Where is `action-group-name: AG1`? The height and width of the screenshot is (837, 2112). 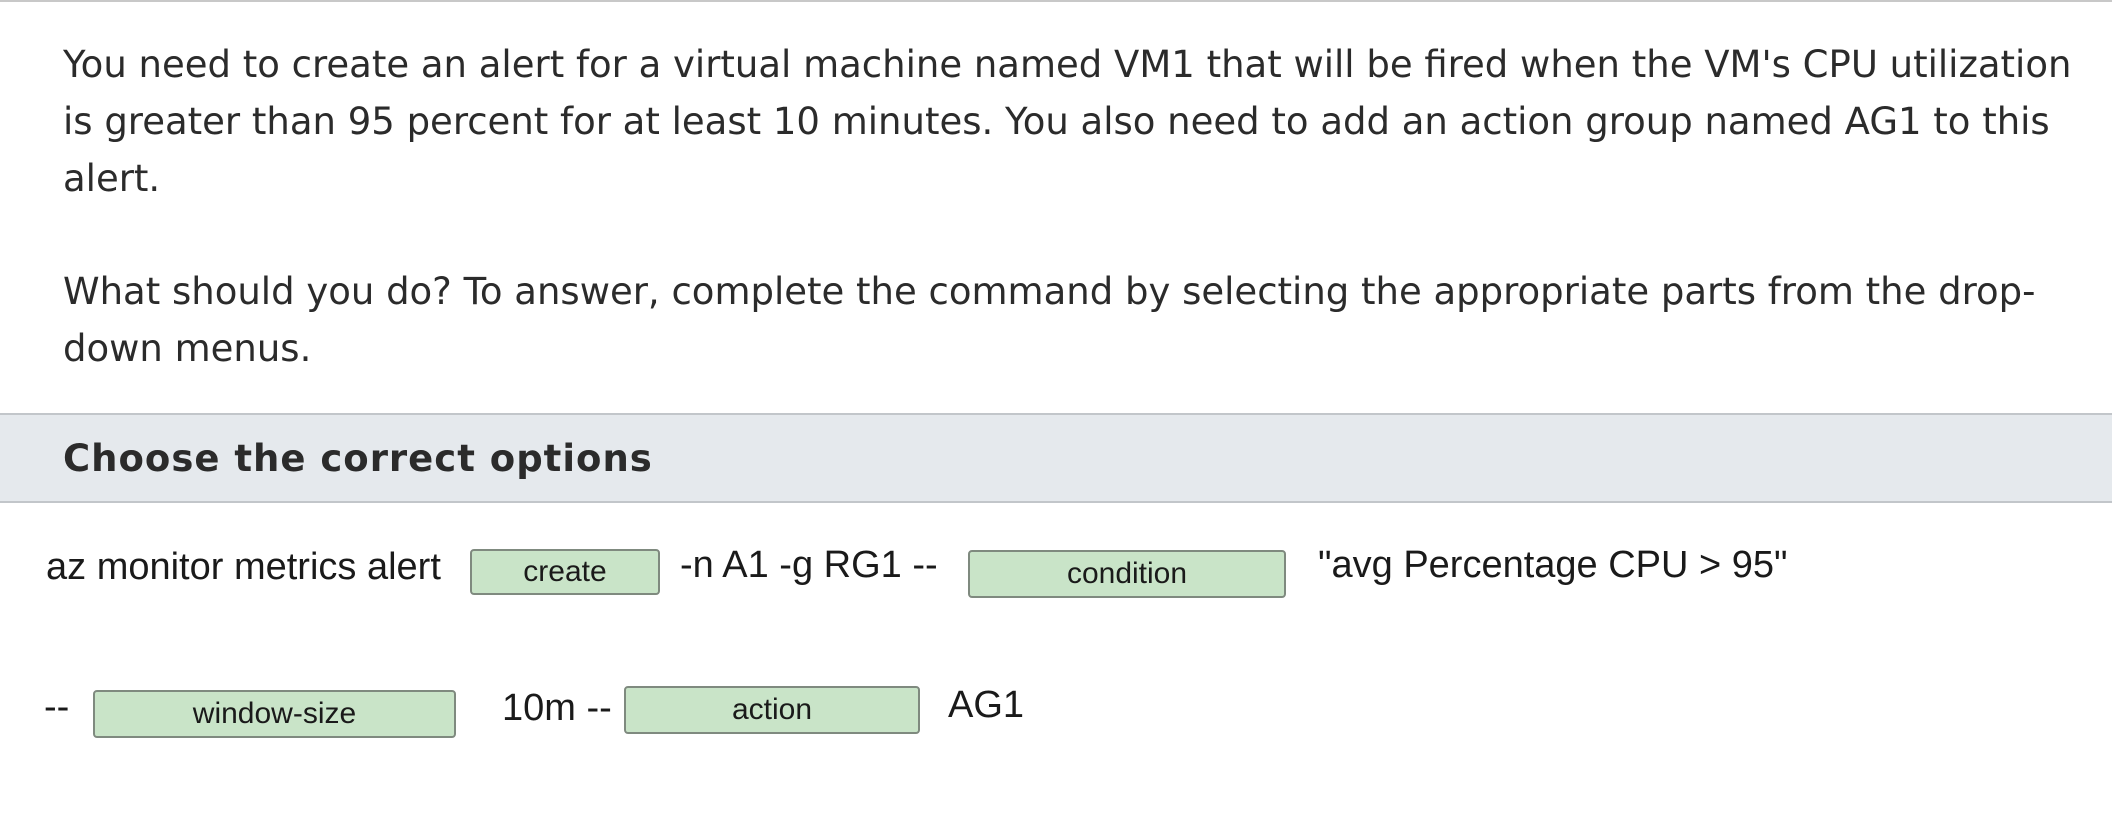
action-group-name: AG1 is located at coordinates (986, 705).